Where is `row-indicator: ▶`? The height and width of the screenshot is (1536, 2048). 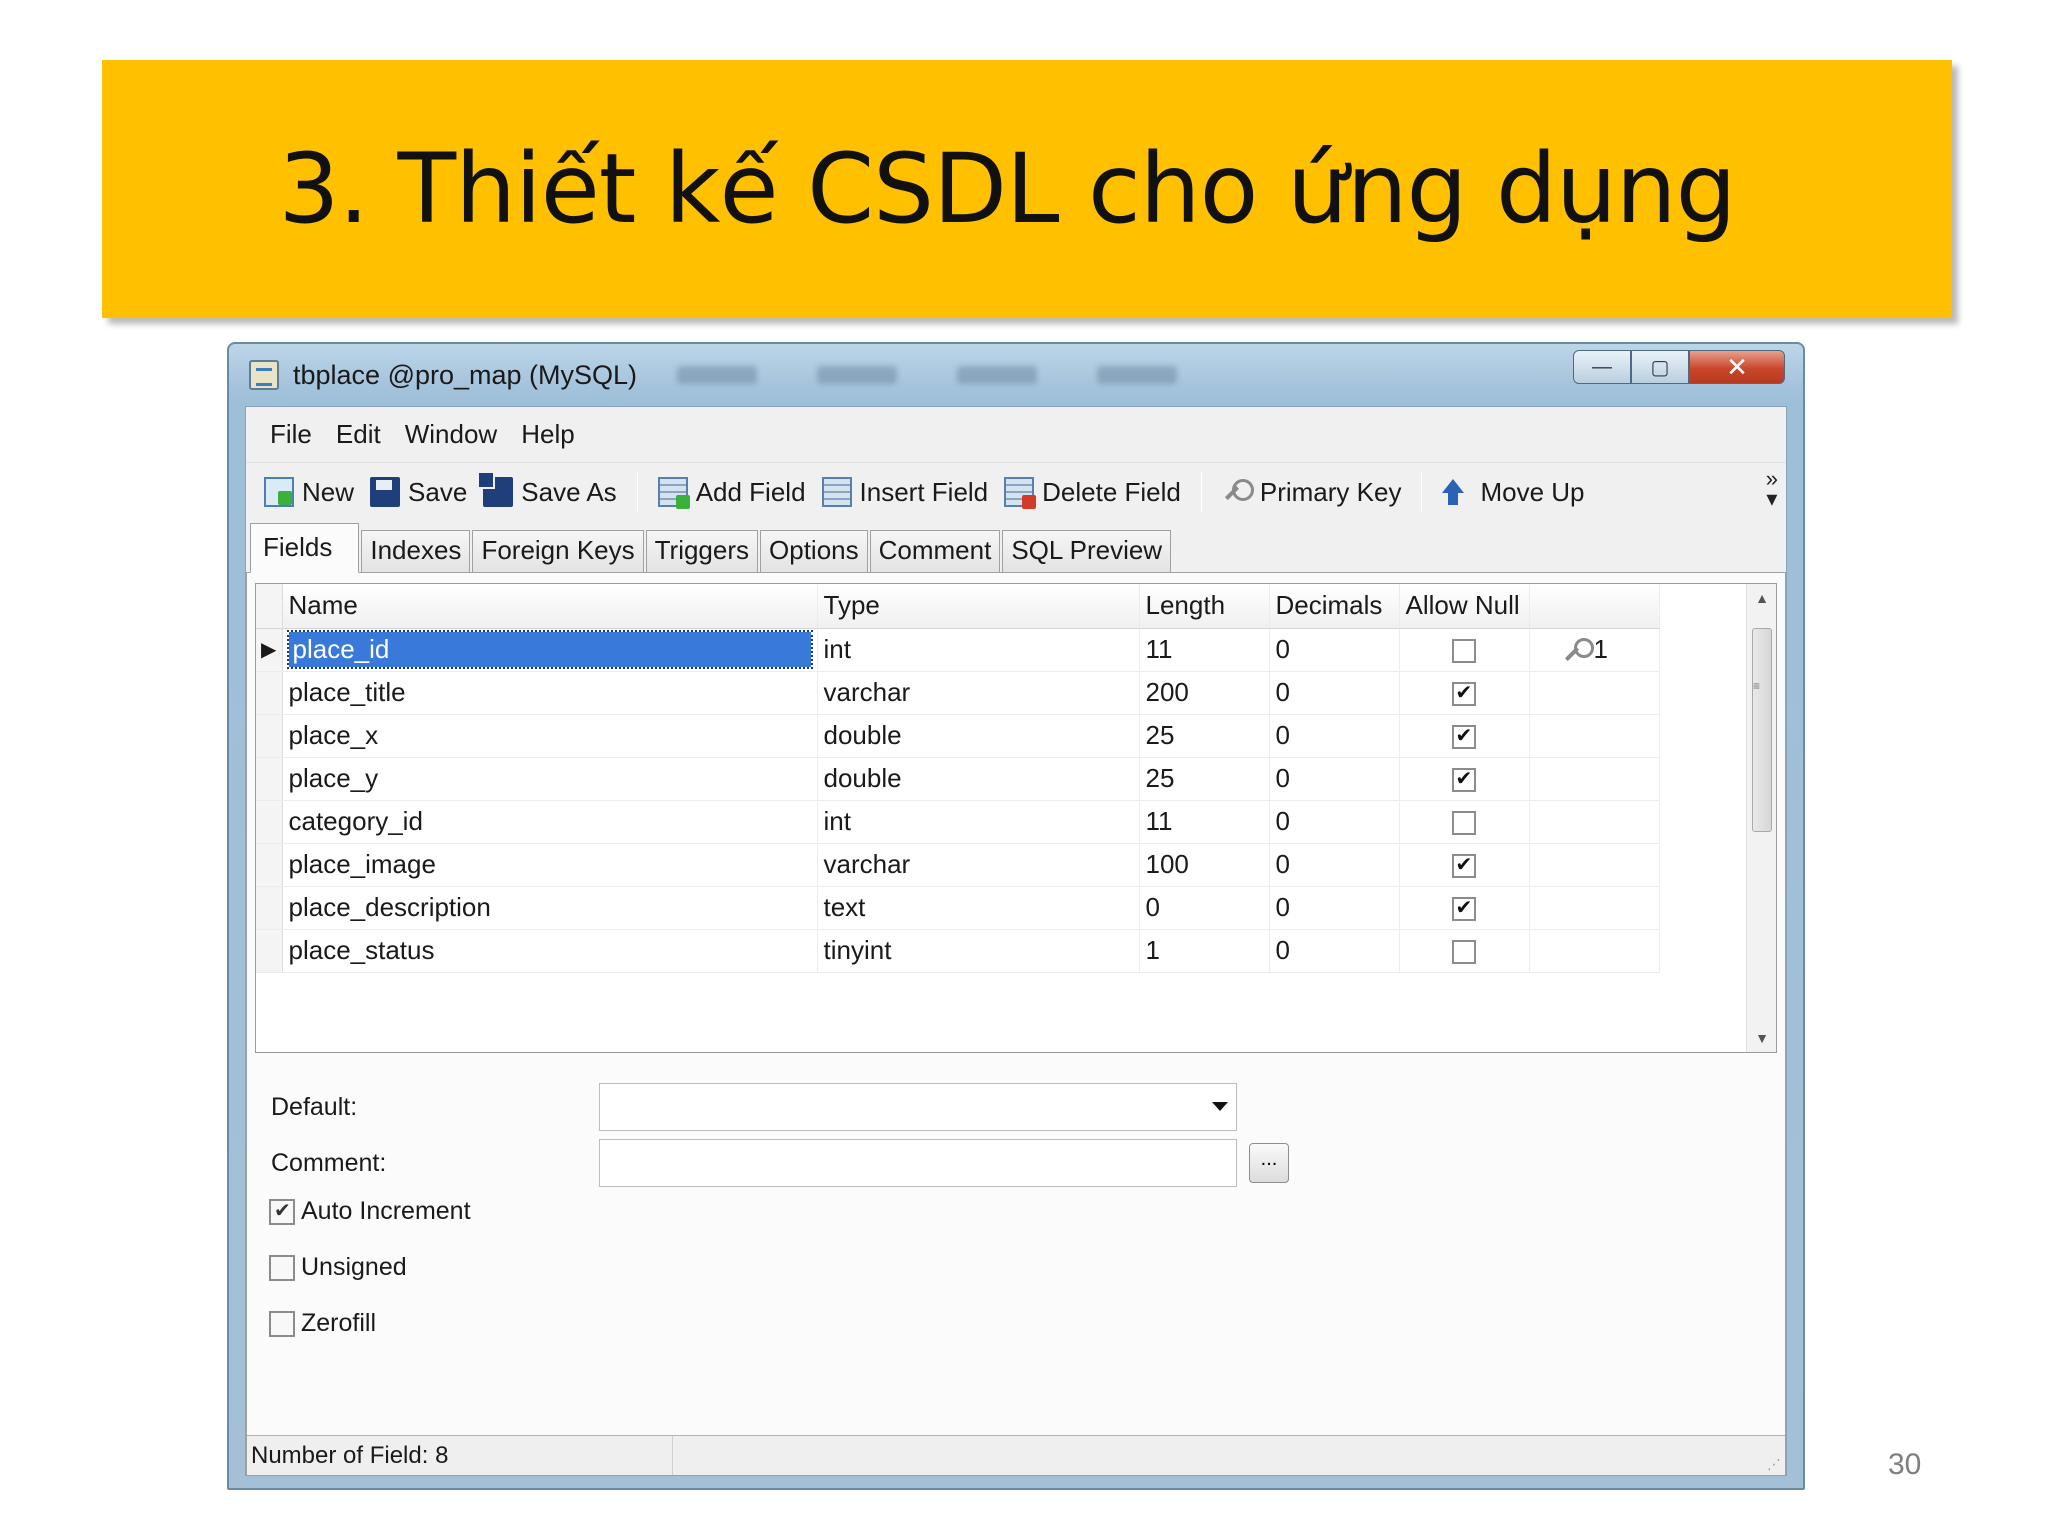
row-indicator: ▶ is located at coordinates (269, 650).